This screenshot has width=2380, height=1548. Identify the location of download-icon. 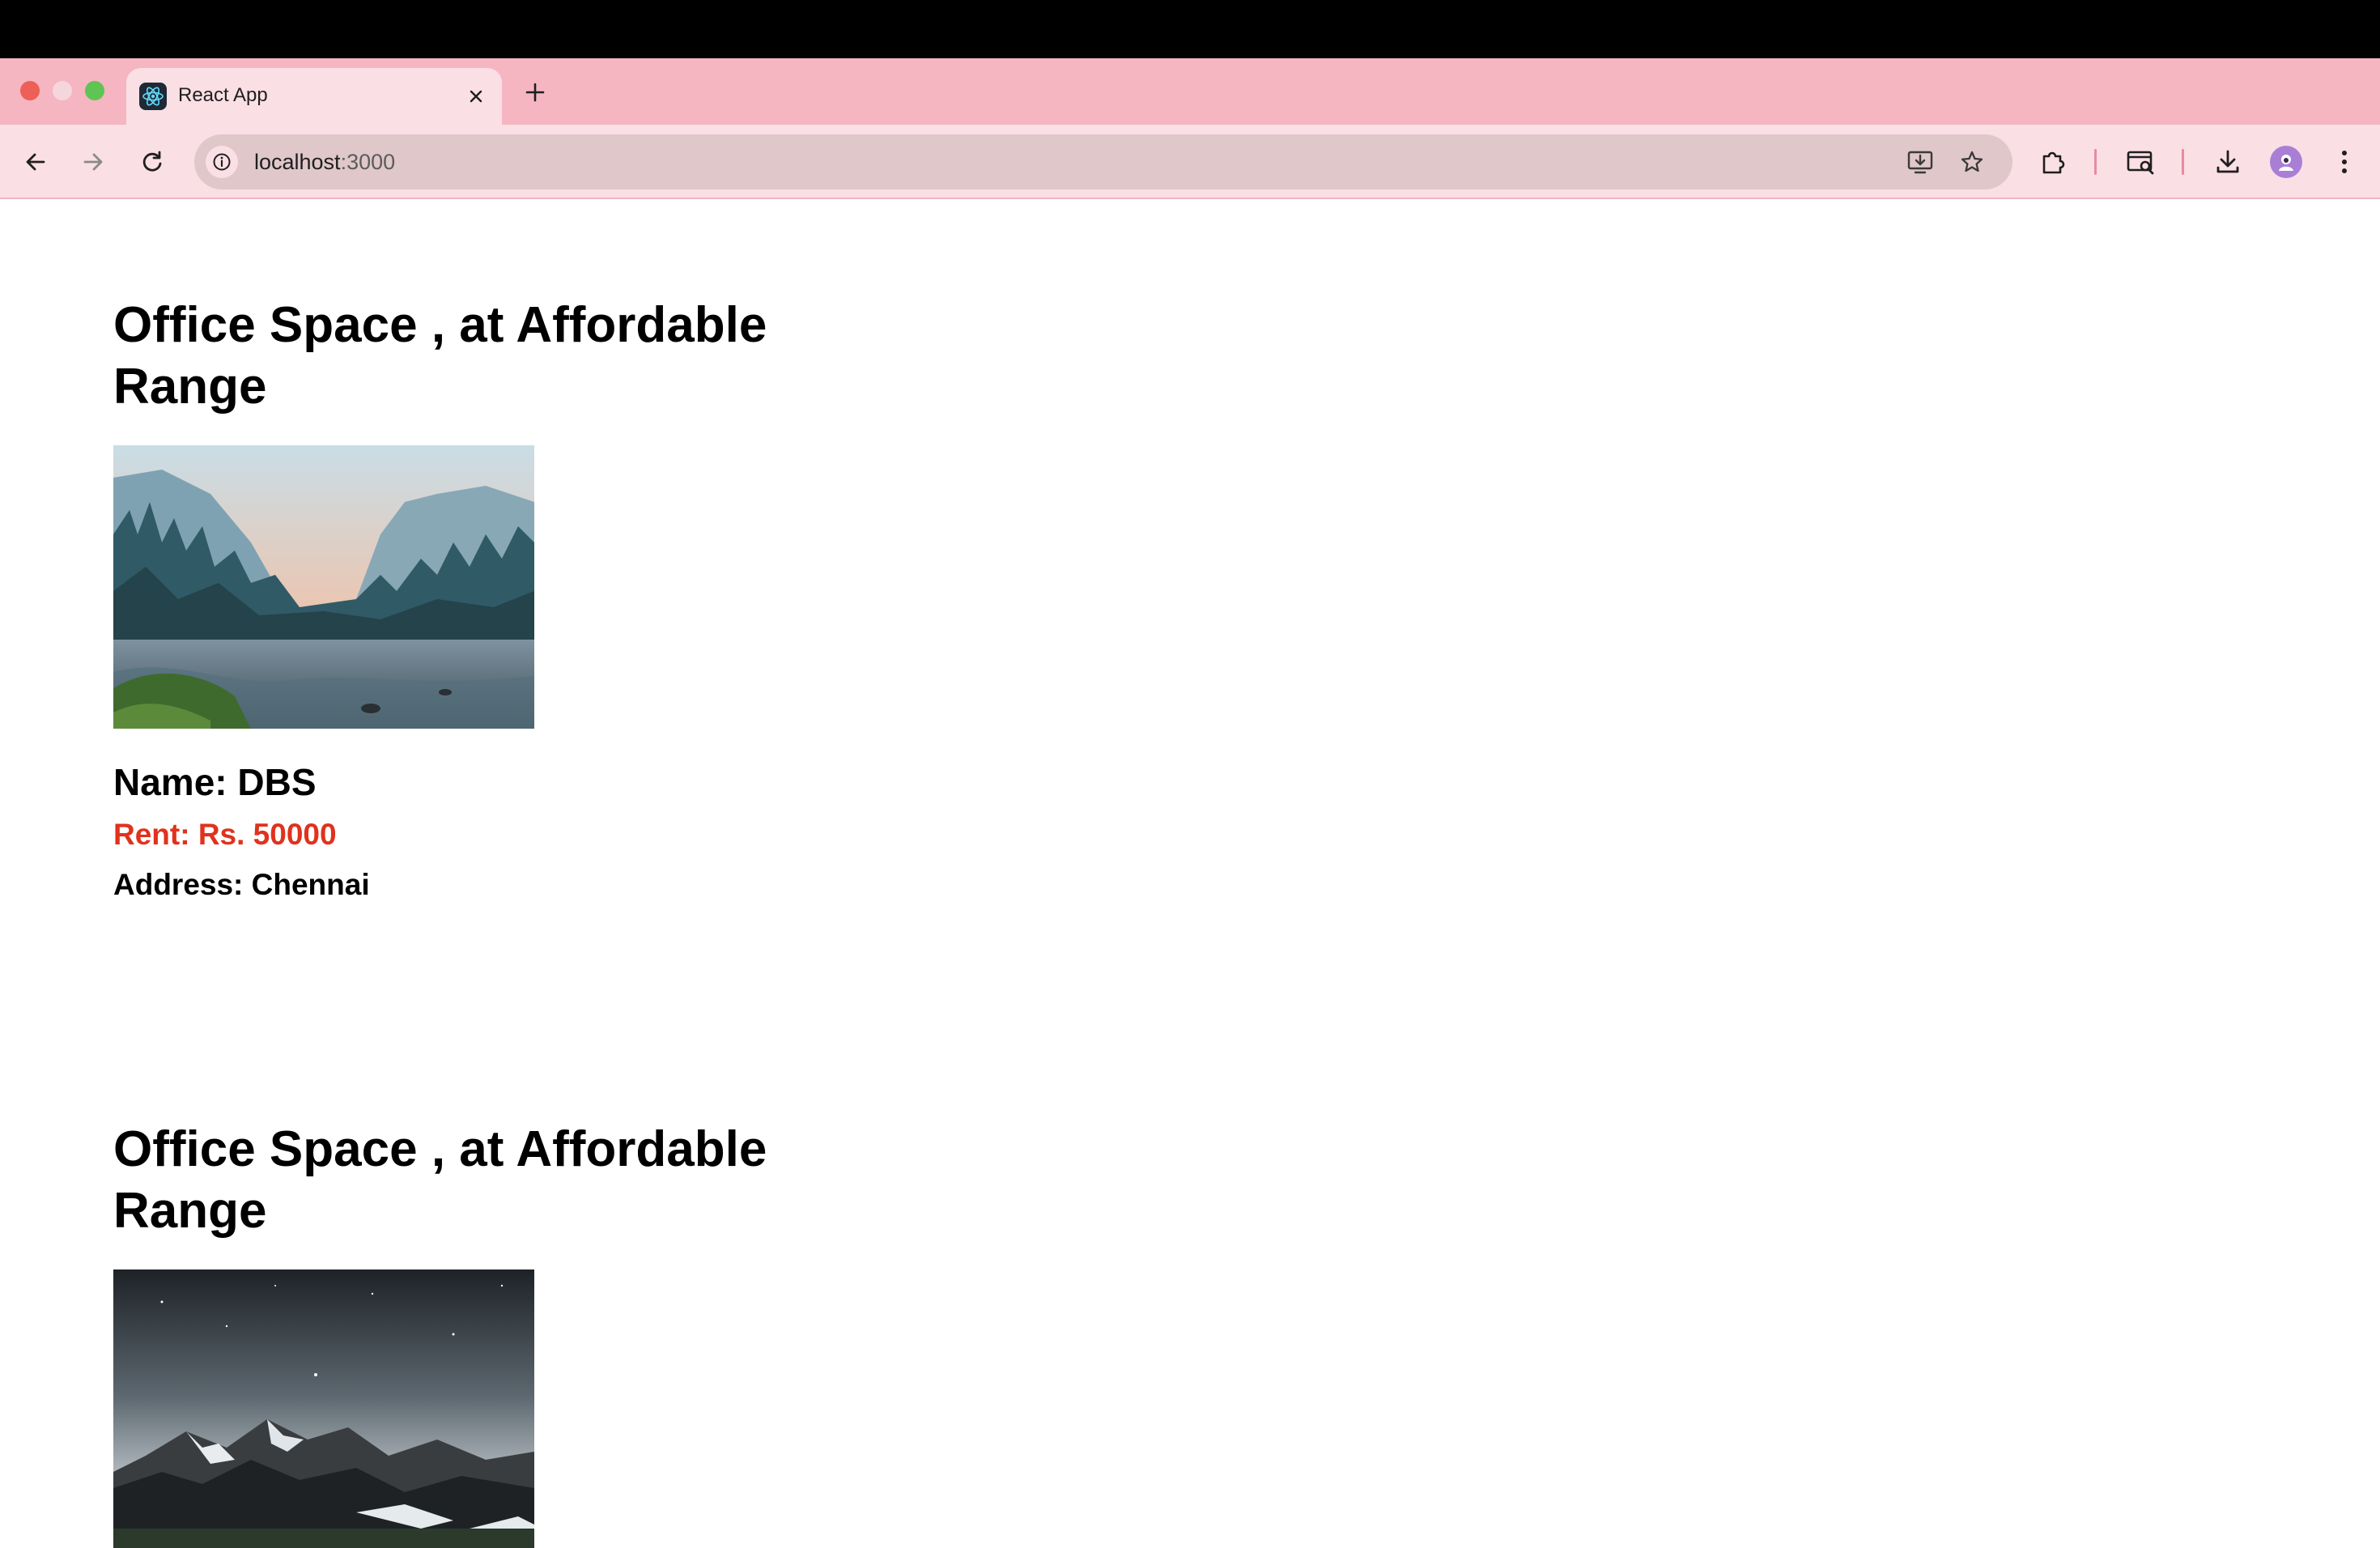
(2227, 161).